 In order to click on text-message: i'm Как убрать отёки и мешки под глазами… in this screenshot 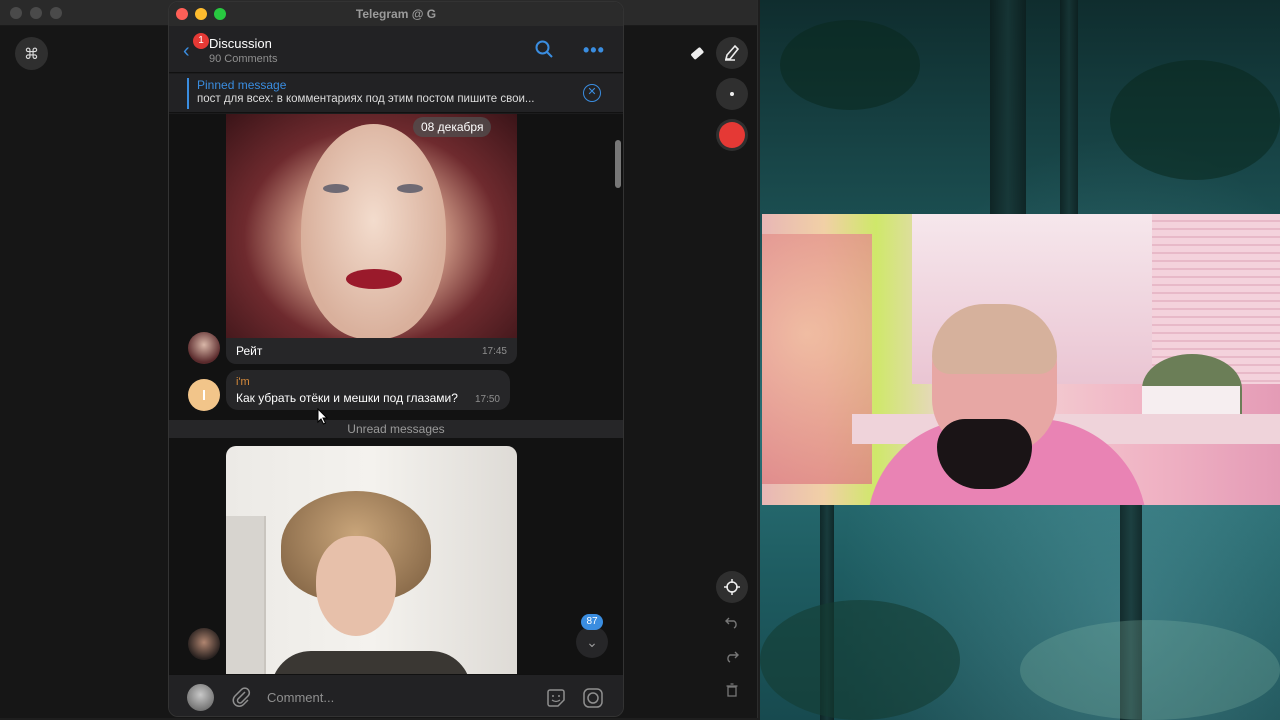, I will do `click(368, 390)`.